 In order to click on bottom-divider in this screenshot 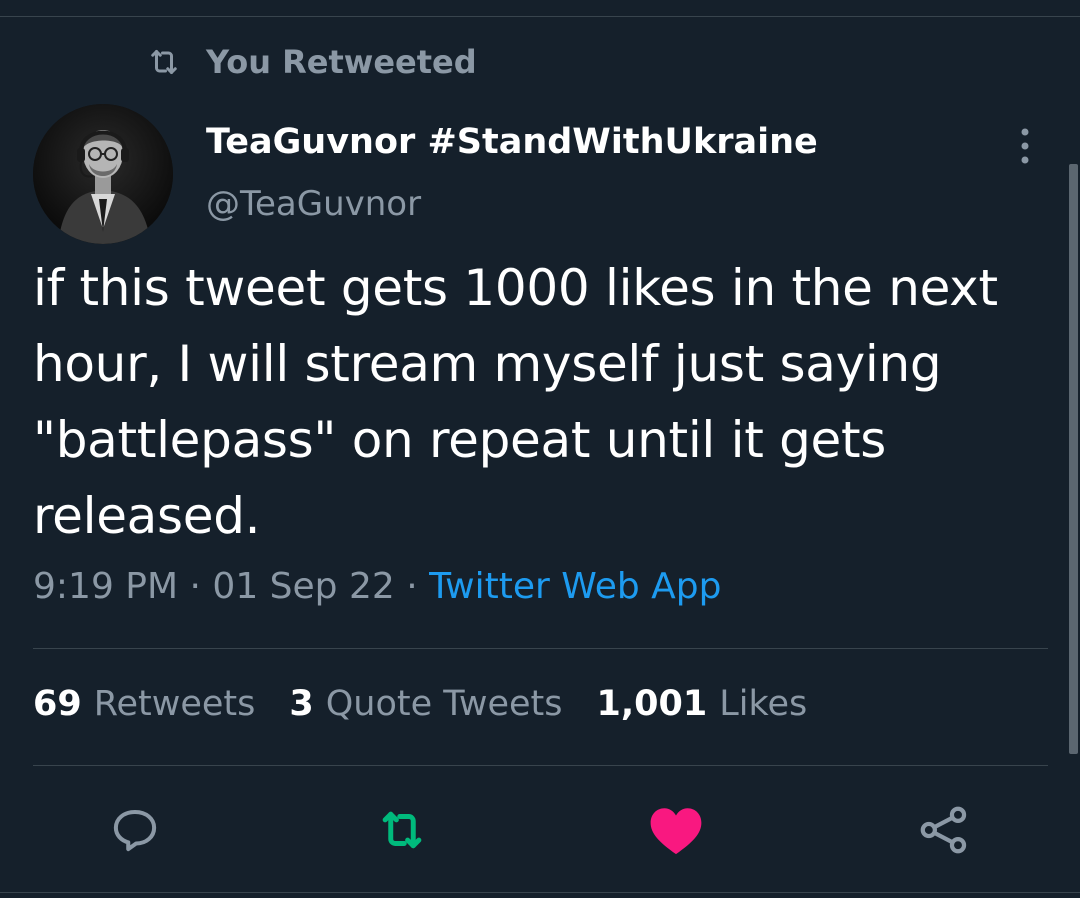, I will do `click(540, 892)`.